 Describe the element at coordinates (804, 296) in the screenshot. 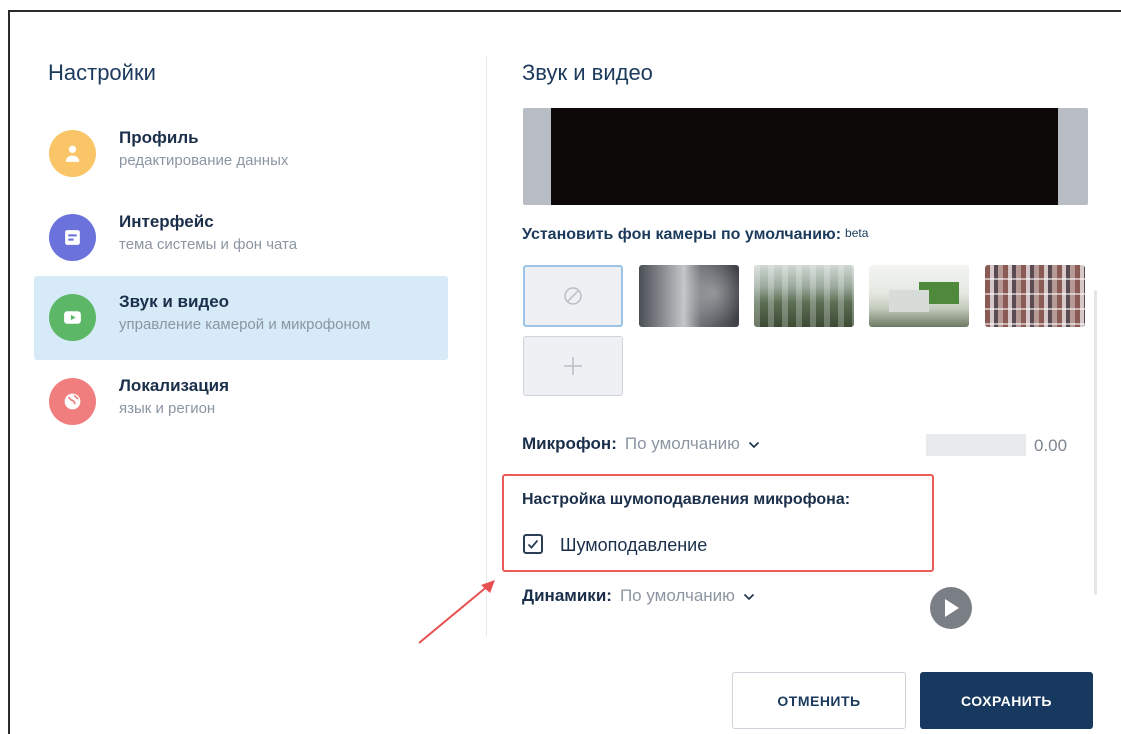

I see `background-office-option` at that location.